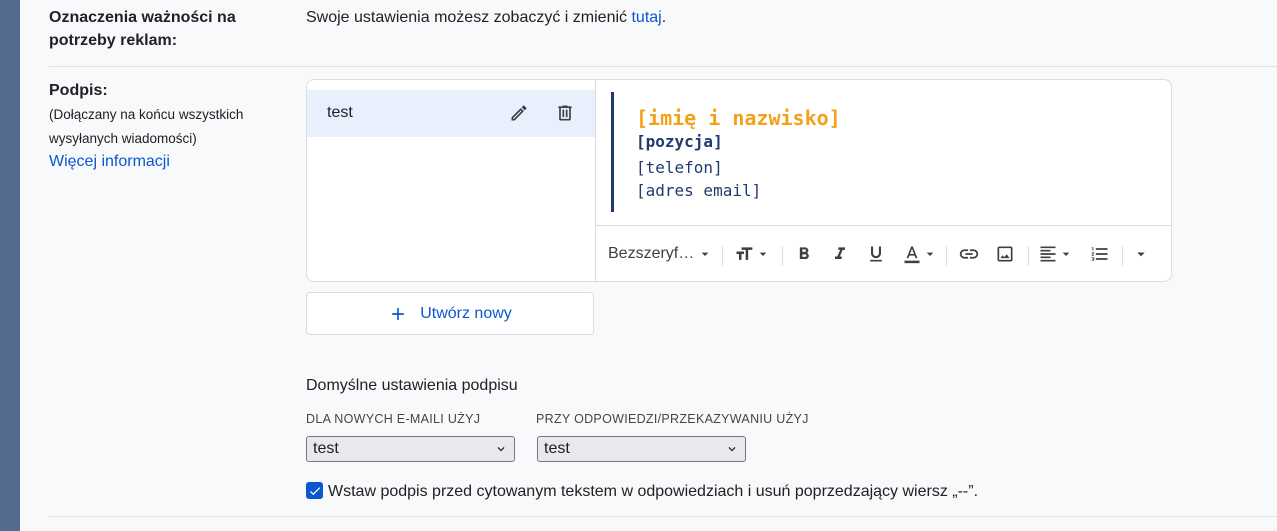 The image size is (1277, 531). Describe the element at coordinates (738, 118) in the screenshot. I see `preview-name: [imię i nazwisko]` at that location.